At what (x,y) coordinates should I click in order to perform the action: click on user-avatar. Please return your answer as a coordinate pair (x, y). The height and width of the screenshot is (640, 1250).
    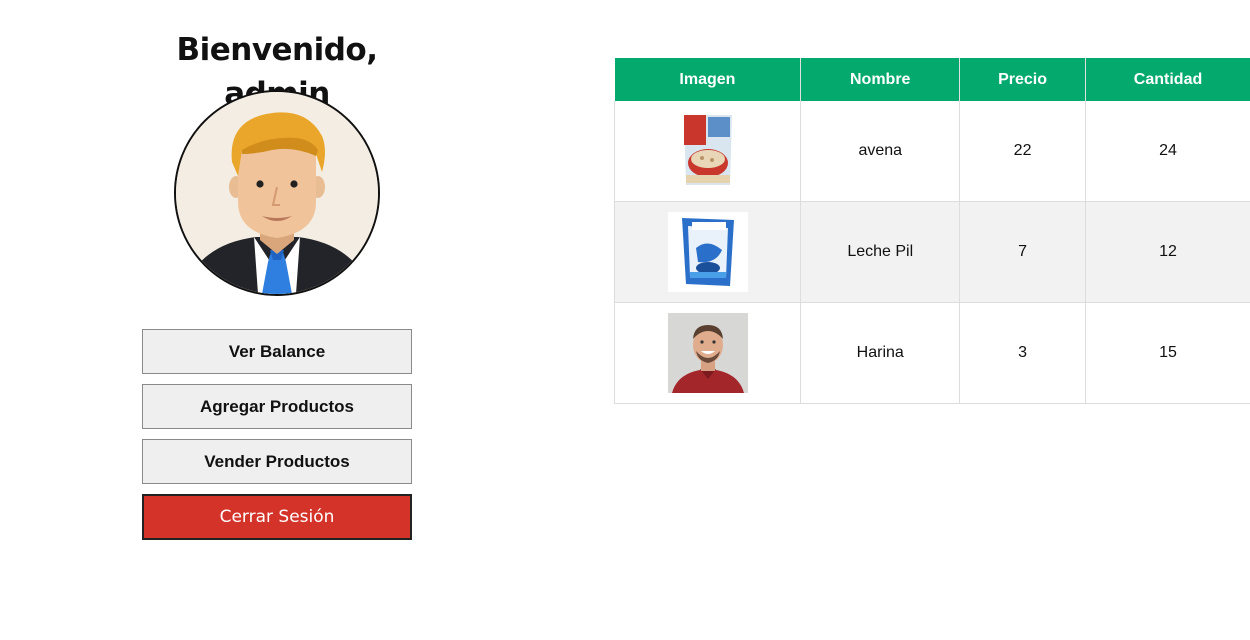
    Looking at the image, I should click on (277, 193).